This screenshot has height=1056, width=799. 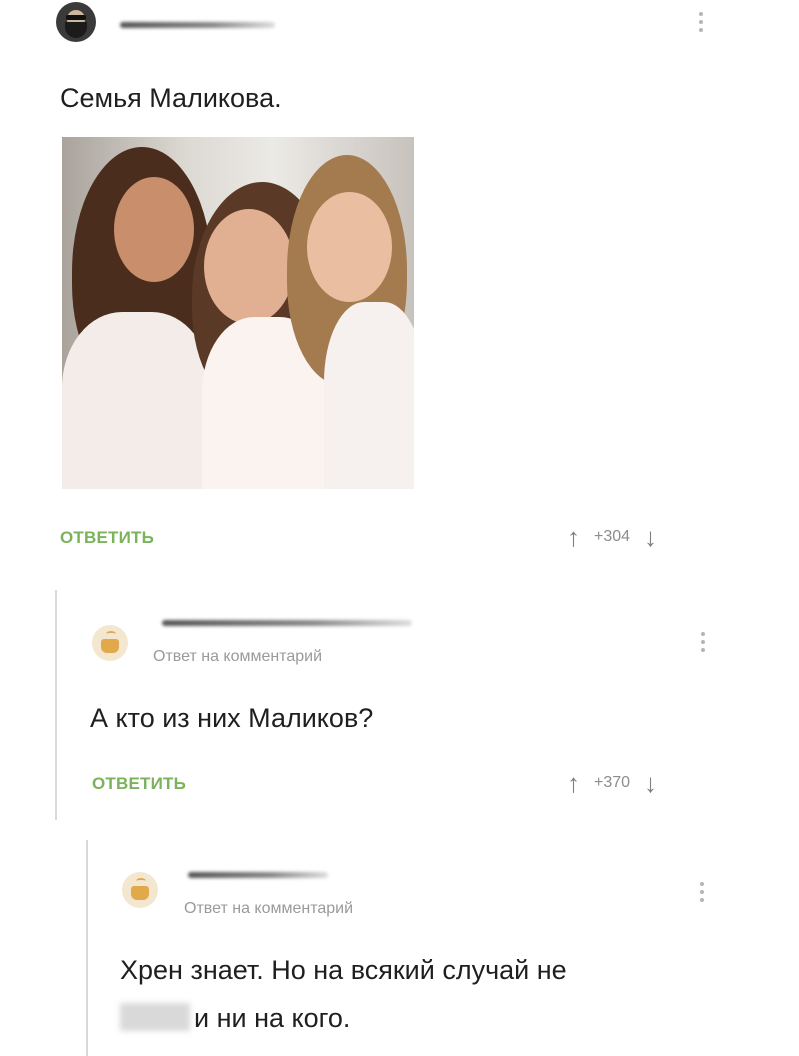 I want to click on photo-face-left, so click(x=154, y=229).